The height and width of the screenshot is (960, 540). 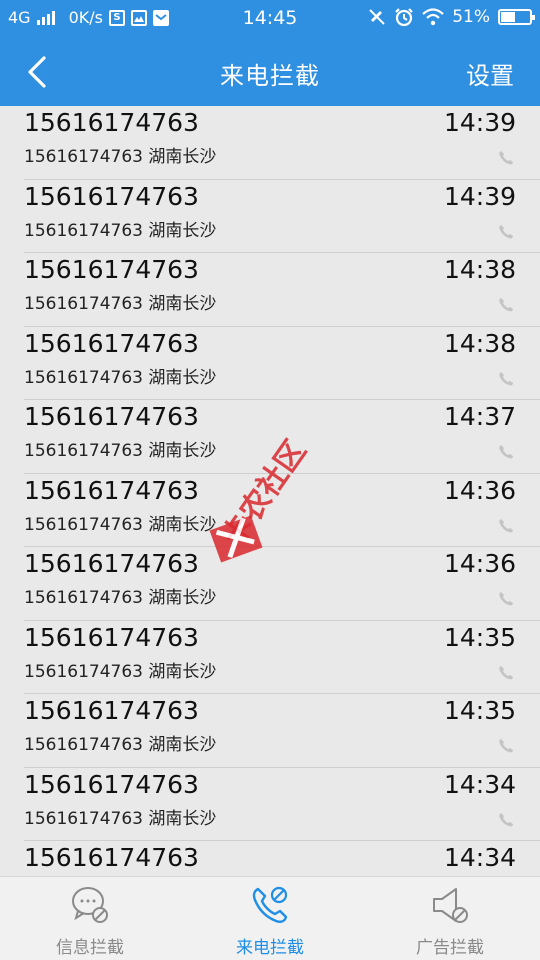 What do you see at coordinates (270, 437) in the screenshot?
I see `call-row: 15616174763 14:37 15616174763 湖南长沙` at bounding box center [270, 437].